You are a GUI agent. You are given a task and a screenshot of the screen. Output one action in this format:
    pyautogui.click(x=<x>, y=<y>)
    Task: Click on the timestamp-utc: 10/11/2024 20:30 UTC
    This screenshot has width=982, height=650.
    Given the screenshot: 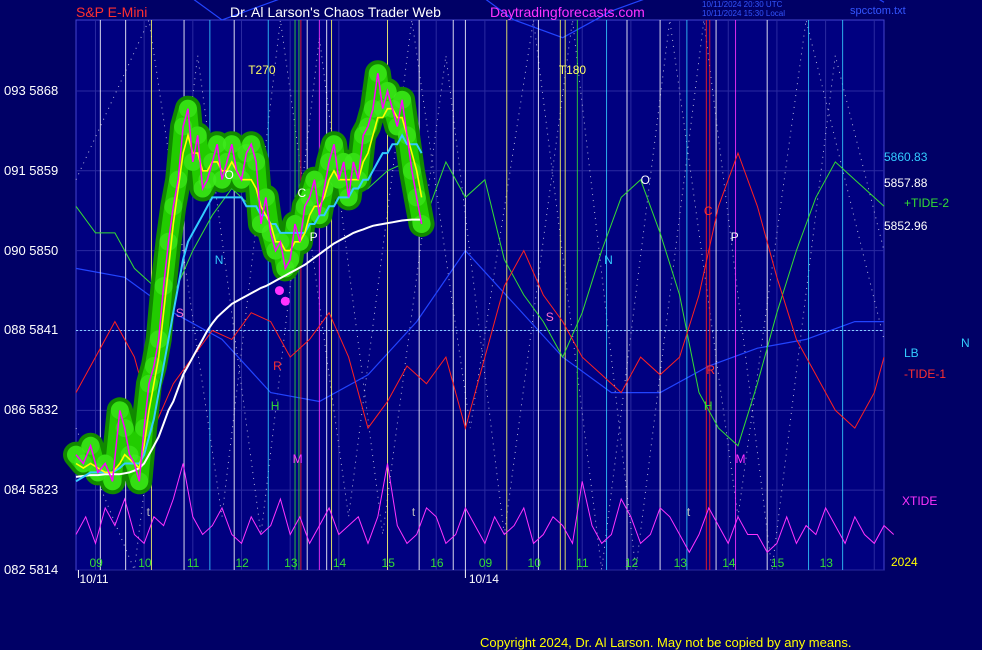 What is the action you would take?
    pyautogui.click(x=742, y=4)
    